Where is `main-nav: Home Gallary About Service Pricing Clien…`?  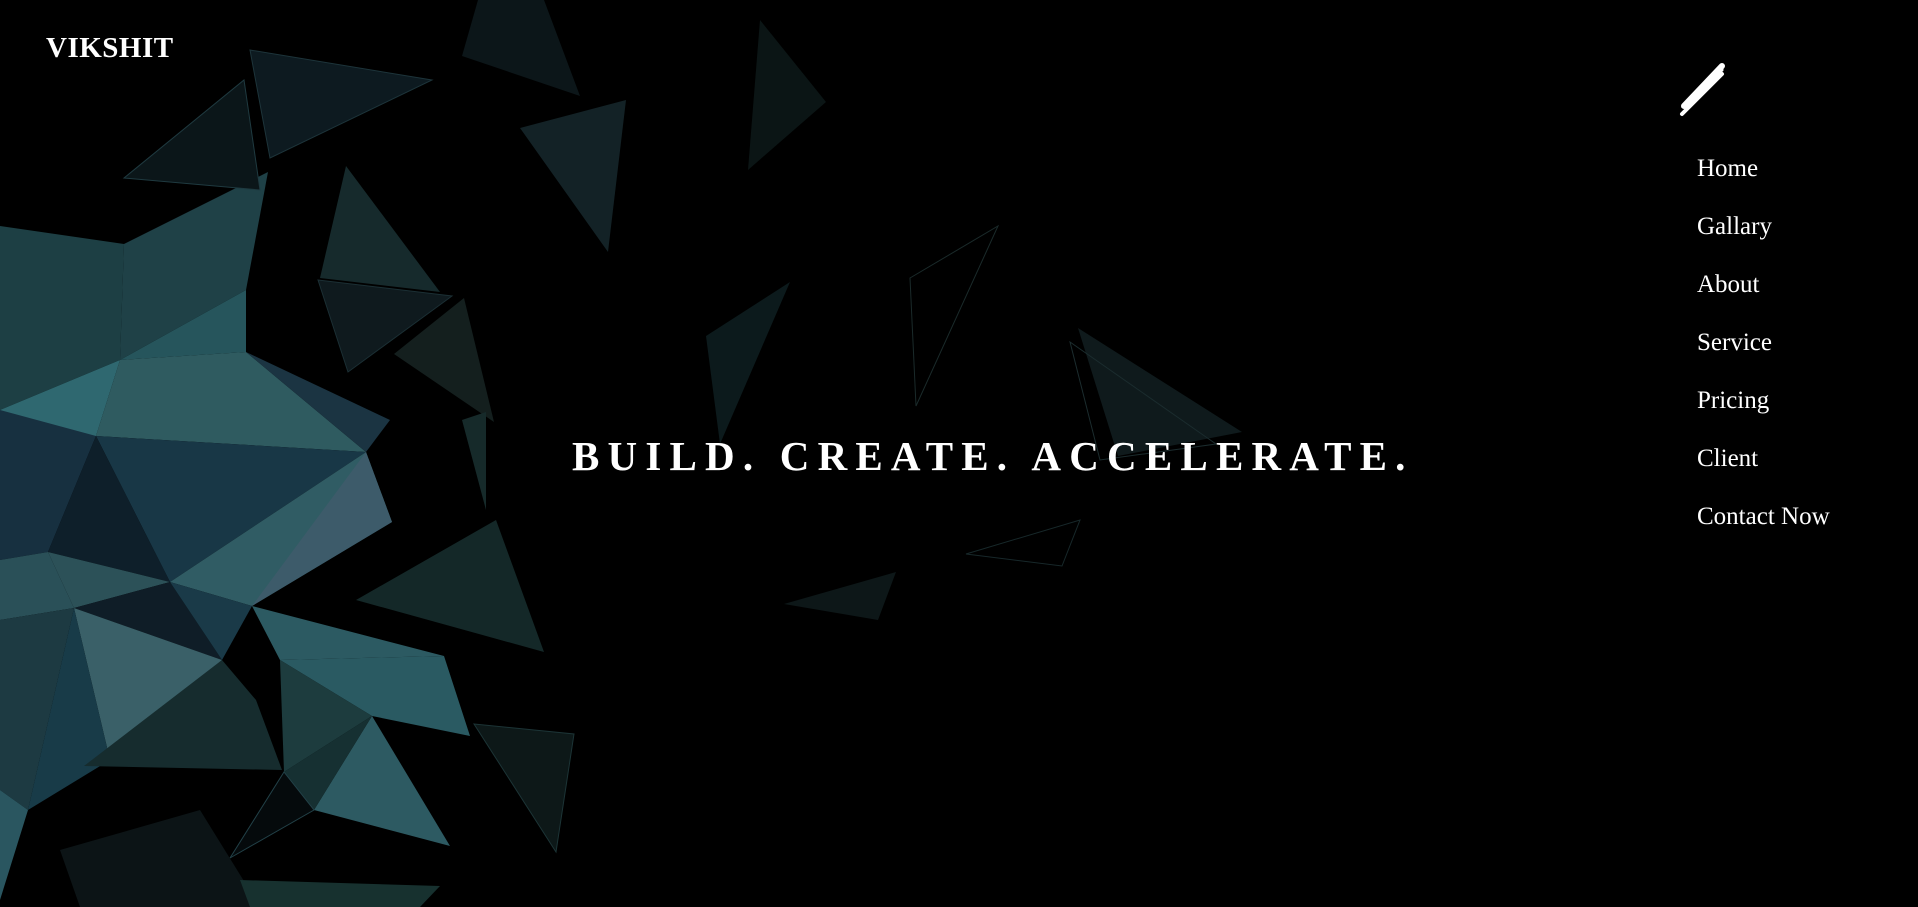
main-nav: Home Gallary About Service Pricing Clien… is located at coordinates (1763, 359).